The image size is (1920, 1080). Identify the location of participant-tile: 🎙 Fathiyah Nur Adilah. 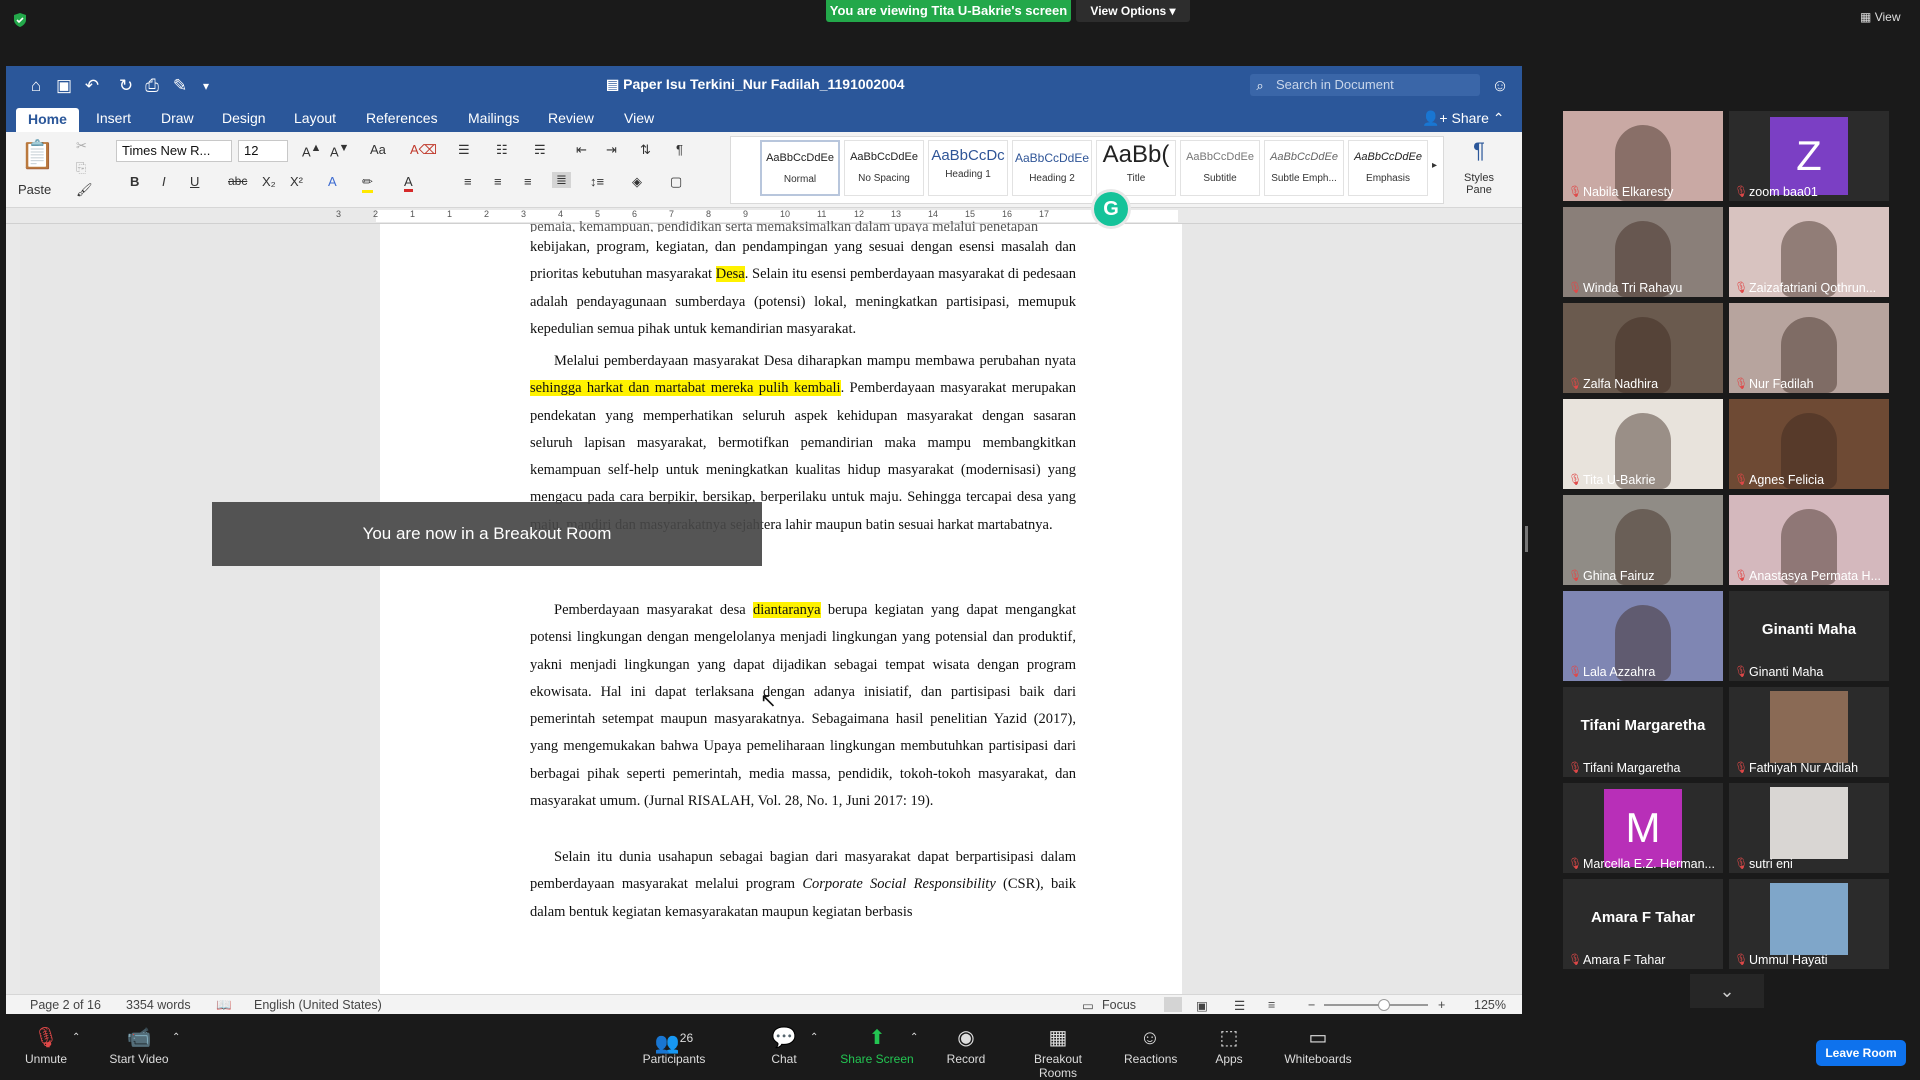
(1809, 732).